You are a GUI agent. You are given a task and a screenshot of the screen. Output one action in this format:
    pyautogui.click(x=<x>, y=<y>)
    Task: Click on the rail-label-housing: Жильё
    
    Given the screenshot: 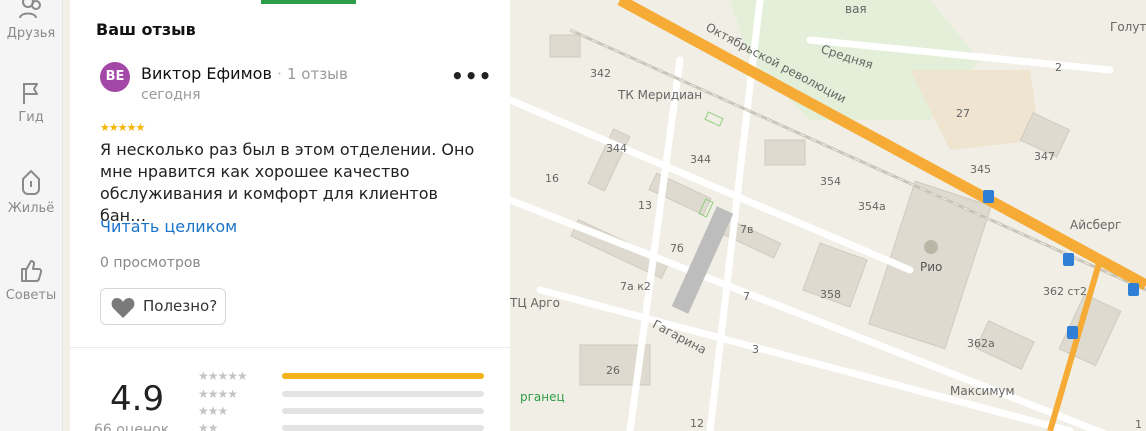 What is the action you would take?
    pyautogui.click(x=31, y=208)
    